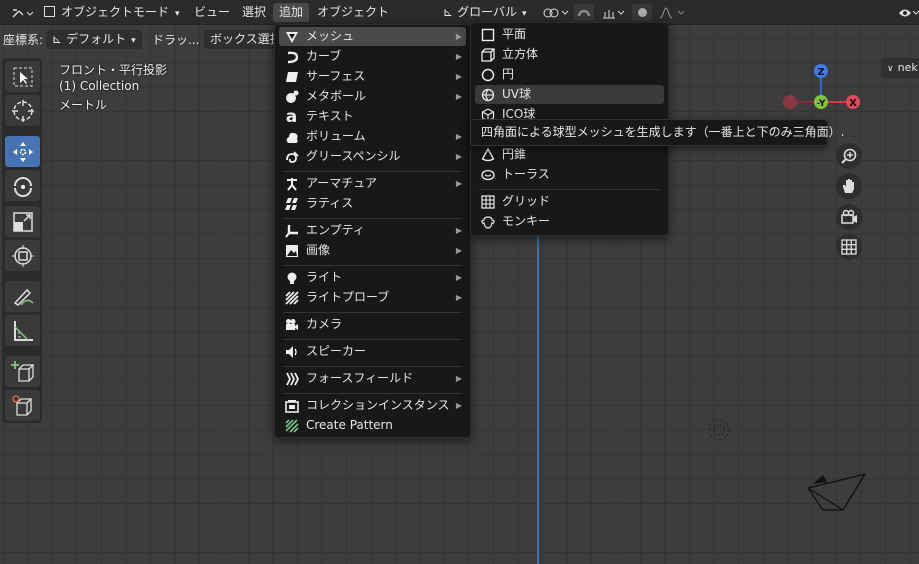 The height and width of the screenshot is (564, 919). Describe the element at coordinates (372, 250) in the screenshot. I see `add-menu-item-image: 画像 ▶` at that location.